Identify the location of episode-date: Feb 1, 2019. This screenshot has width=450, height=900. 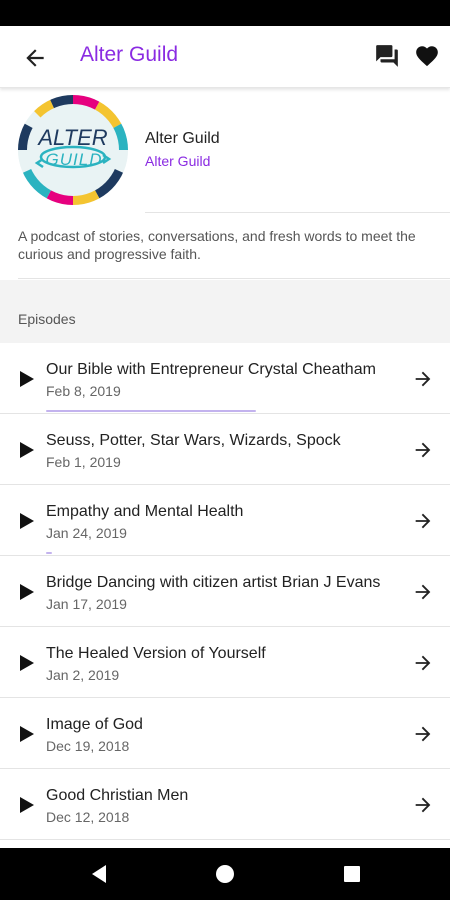
(83, 462).